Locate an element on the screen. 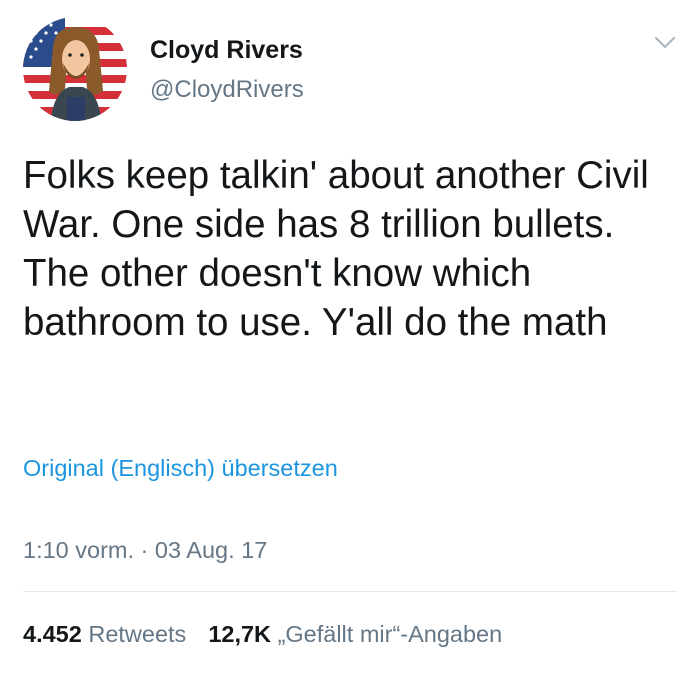 This screenshot has height=675, width=700. chevron-down-icon is located at coordinates (665, 43).